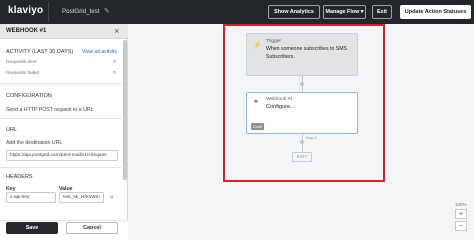 This screenshot has width=474, height=240. What do you see at coordinates (32, 228) in the screenshot?
I see `save-button: Save` at bounding box center [32, 228].